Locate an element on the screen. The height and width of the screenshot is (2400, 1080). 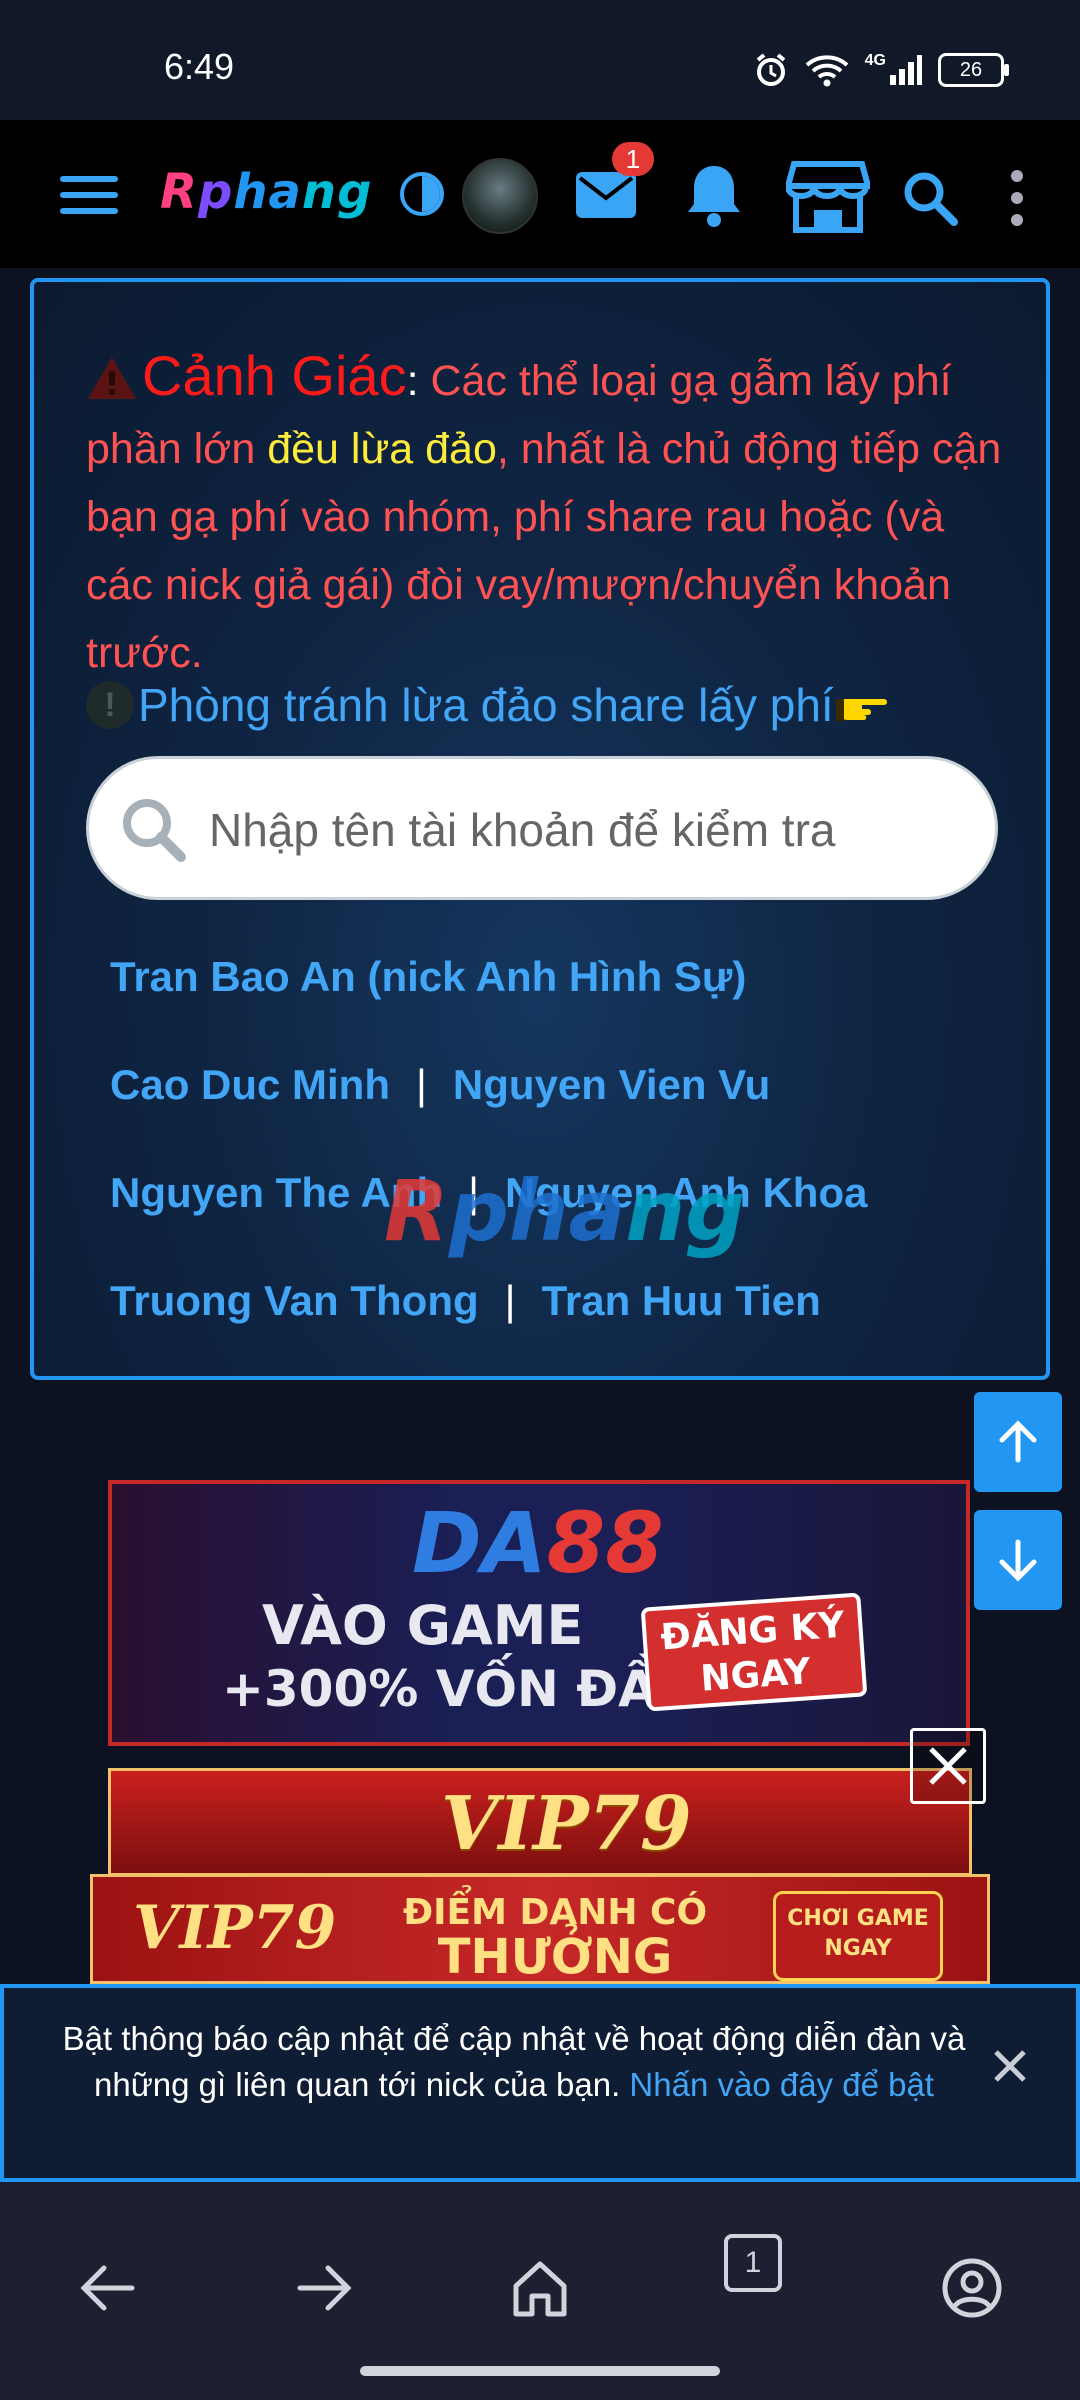
scammer-link: Tran Huu Tien is located at coordinates (681, 1300).